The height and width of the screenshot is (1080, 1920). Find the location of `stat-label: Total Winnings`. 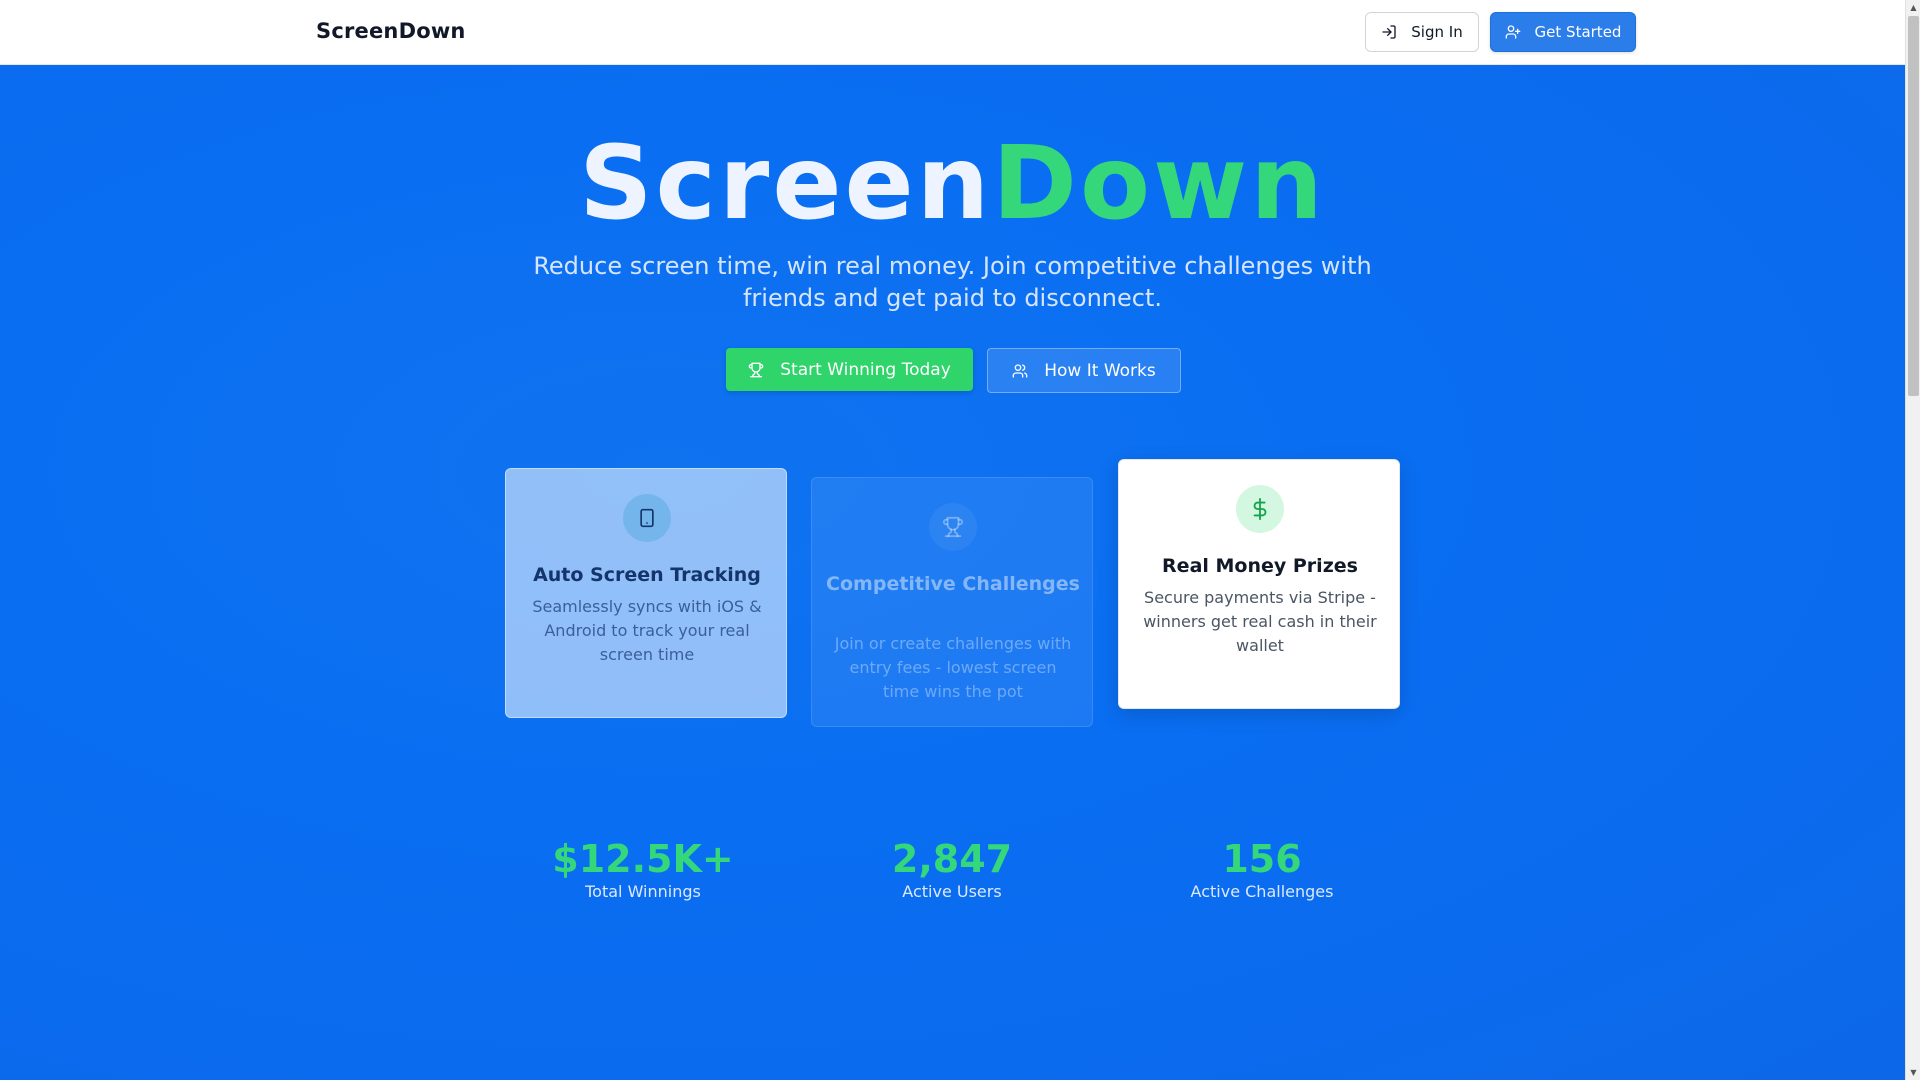

stat-label: Total Winnings is located at coordinates (643, 891).